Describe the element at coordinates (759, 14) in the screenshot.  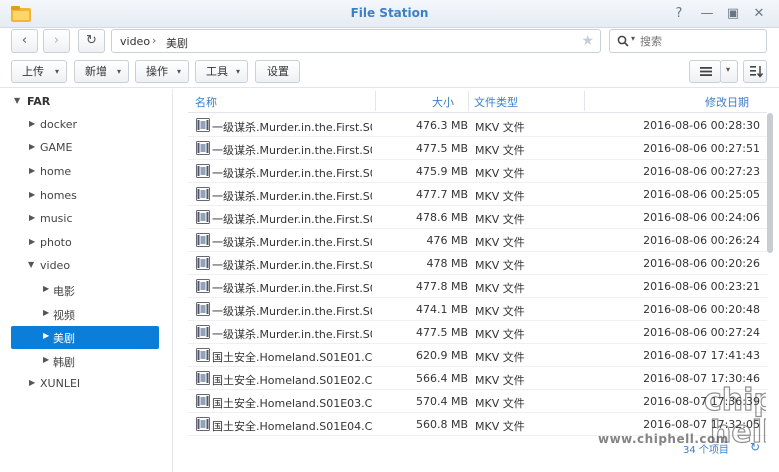
I see `close-icon: ✕` at that location.